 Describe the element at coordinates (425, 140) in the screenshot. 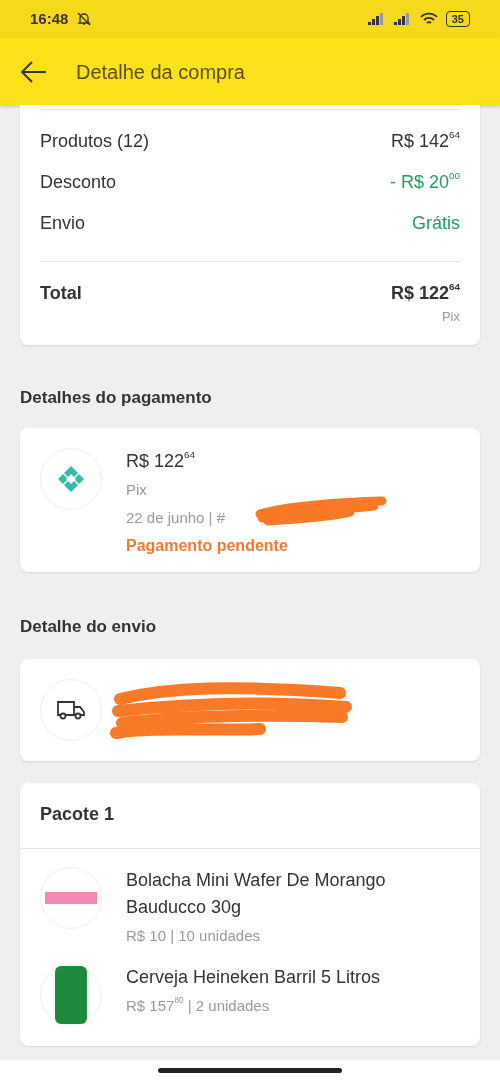

I see `summary-value: R$ 142$^{64}$` at that location.